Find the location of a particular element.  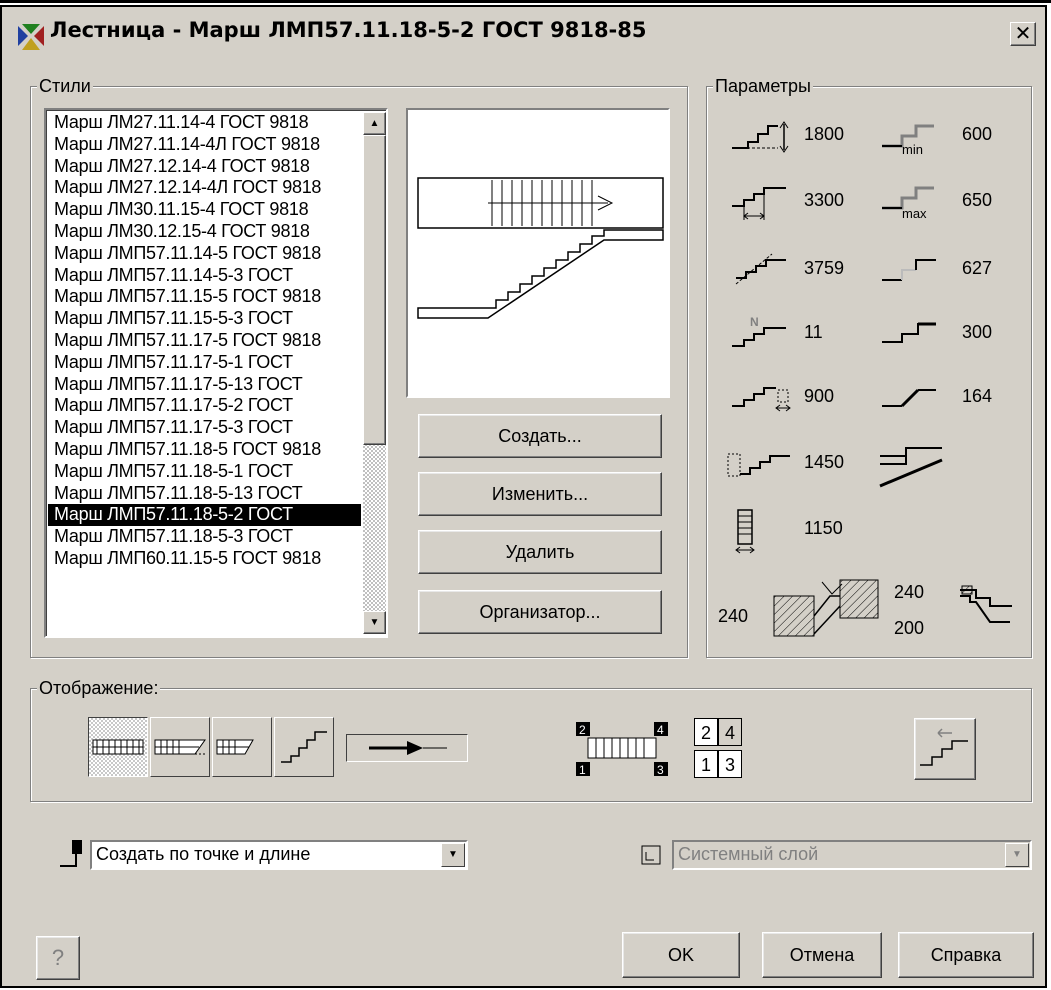

corner-label-1: 1 is located at coordinates (582, 770).